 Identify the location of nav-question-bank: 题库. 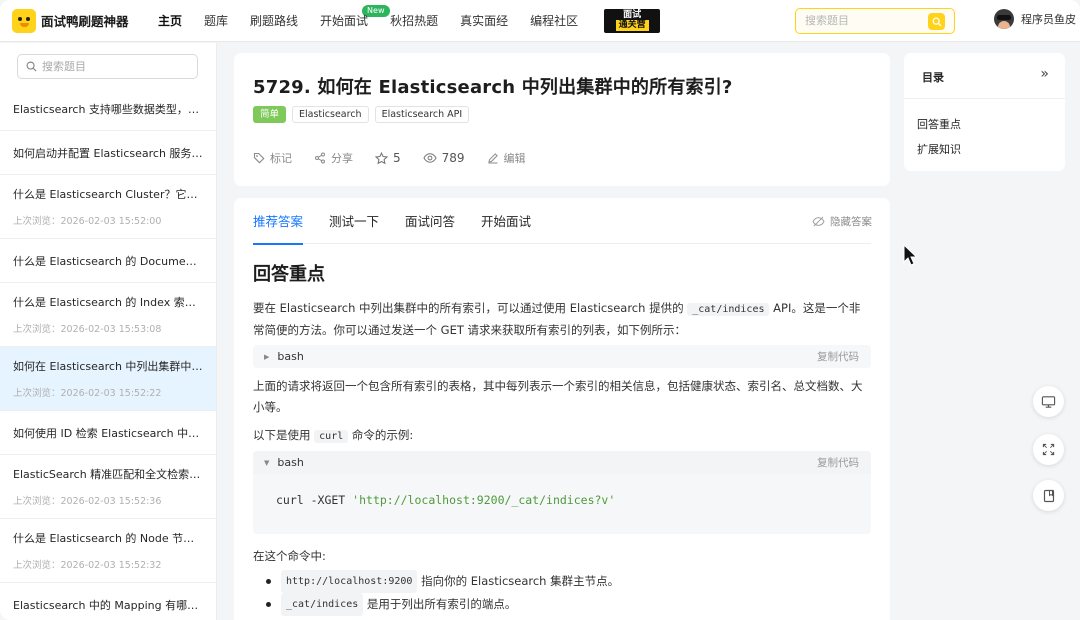
(216, 21).